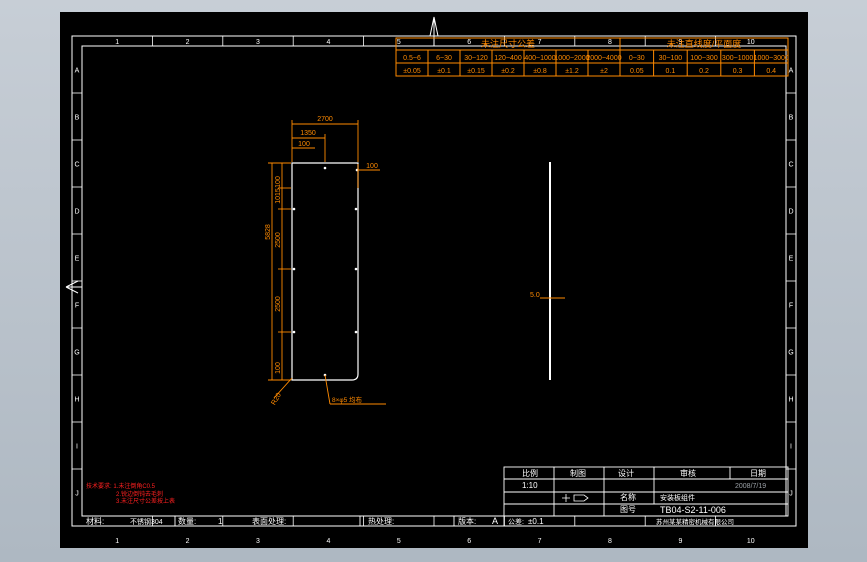 Image resolution: width=867 pixels, height=562 pixels. Describe the element at coordinates (791, 259) in the screenshot. I see `zone-row-right-E: E` at that location.